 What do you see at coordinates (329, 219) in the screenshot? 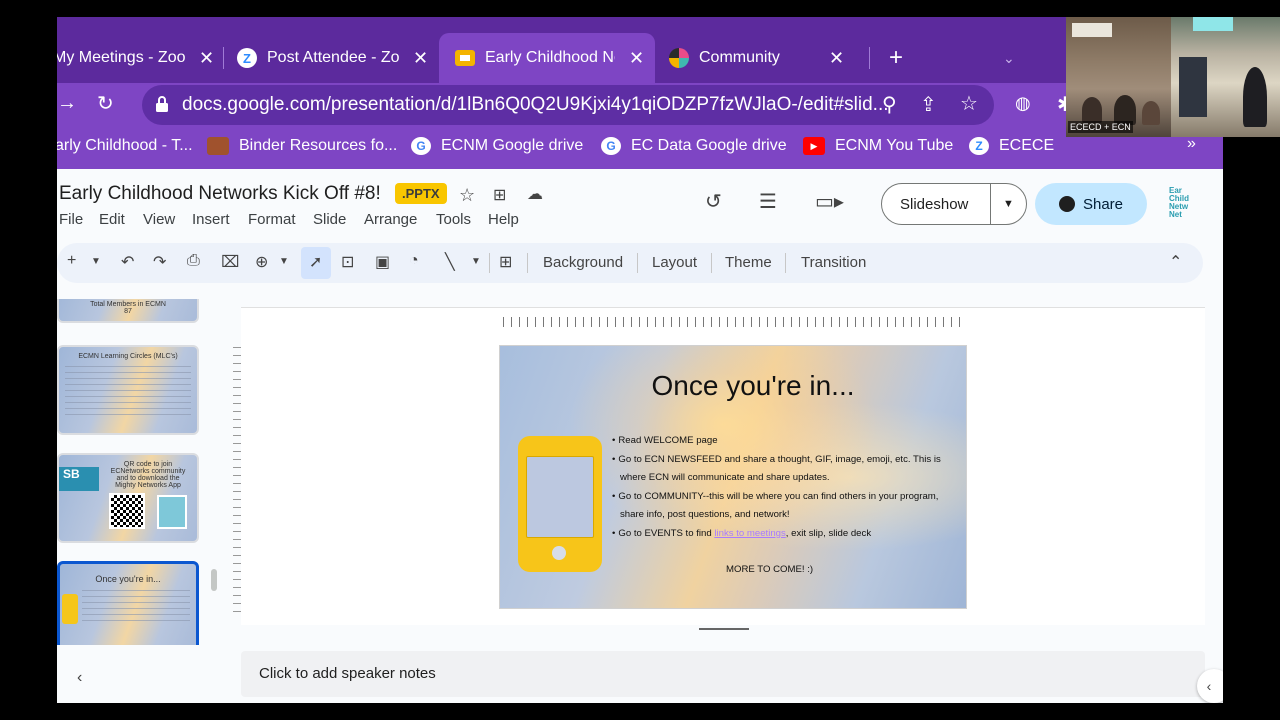
I see `menu-slide: Slide` at bounding box center [329, 219].